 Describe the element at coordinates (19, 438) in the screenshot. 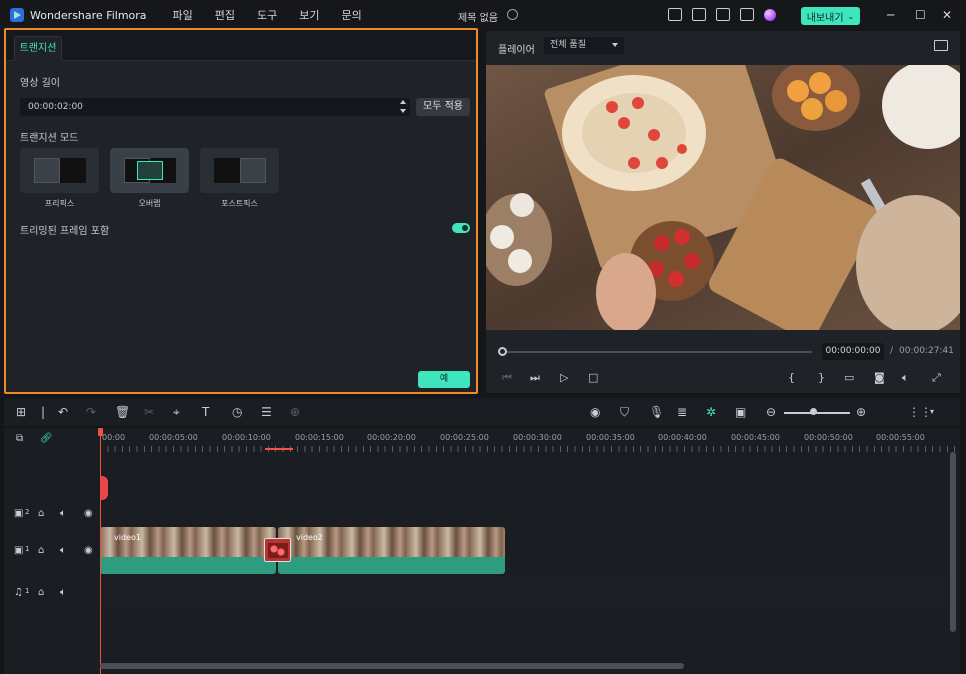

I see `add-track-icon: ⧉` at that location.